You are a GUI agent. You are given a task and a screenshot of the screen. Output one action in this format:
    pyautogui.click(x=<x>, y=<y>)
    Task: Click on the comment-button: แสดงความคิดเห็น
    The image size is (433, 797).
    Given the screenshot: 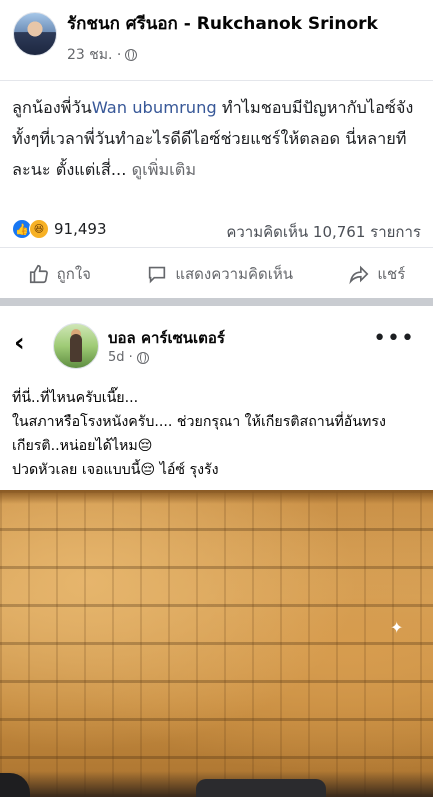 What is the action you would take?
    pyautogui.click(x=219, y=274)
    